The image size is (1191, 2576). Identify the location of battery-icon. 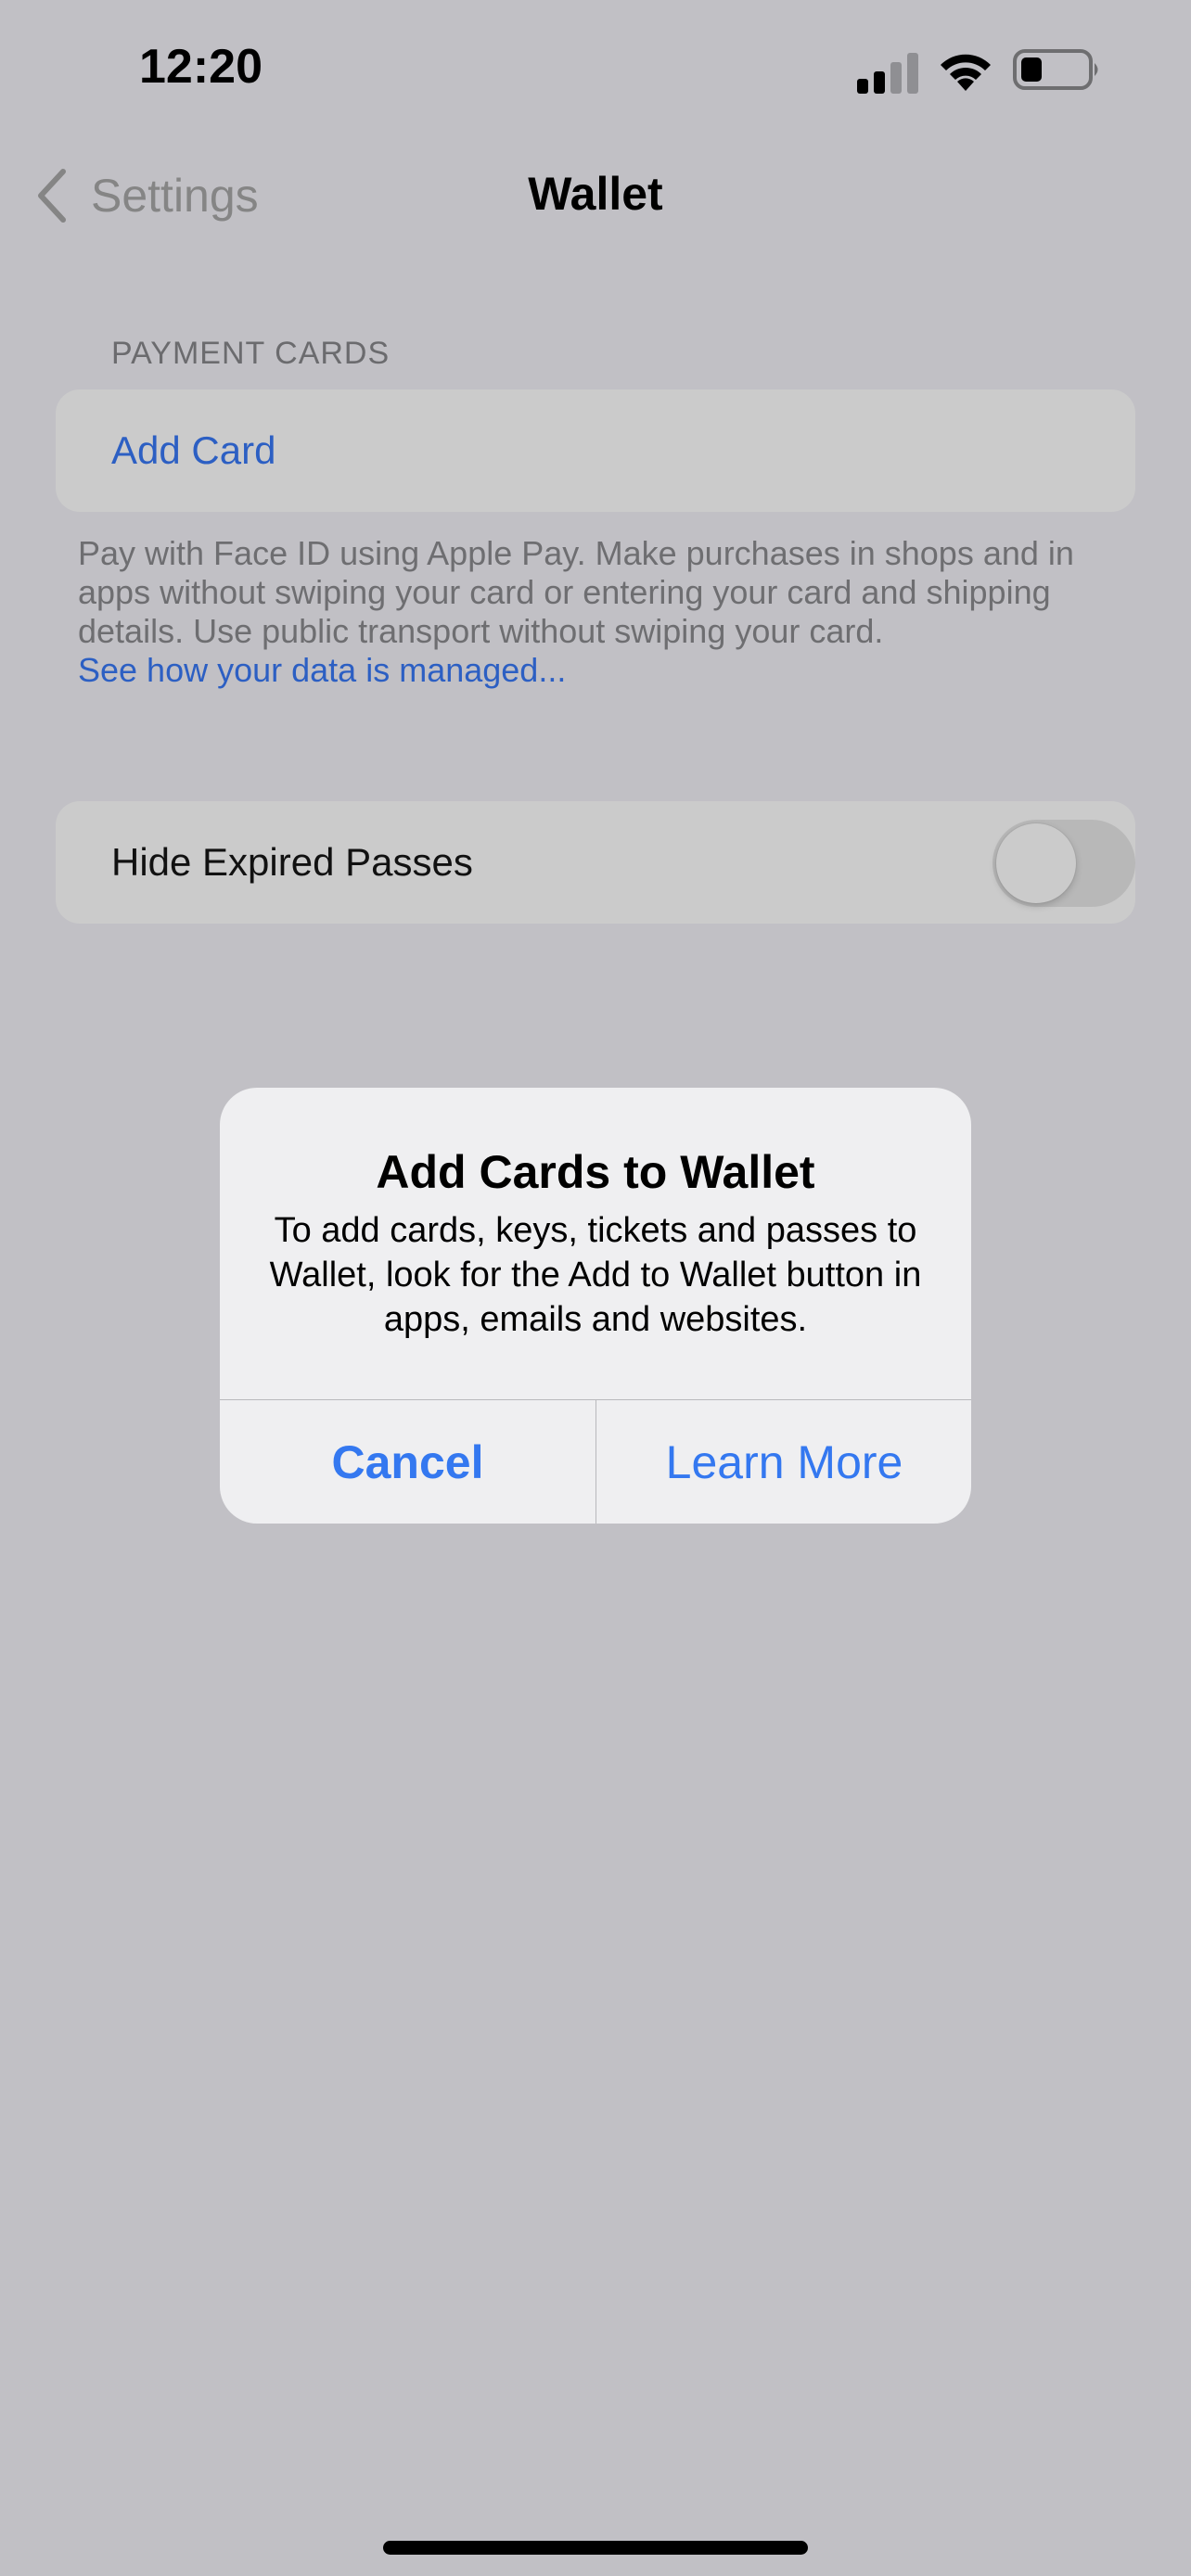
(1055, 69).